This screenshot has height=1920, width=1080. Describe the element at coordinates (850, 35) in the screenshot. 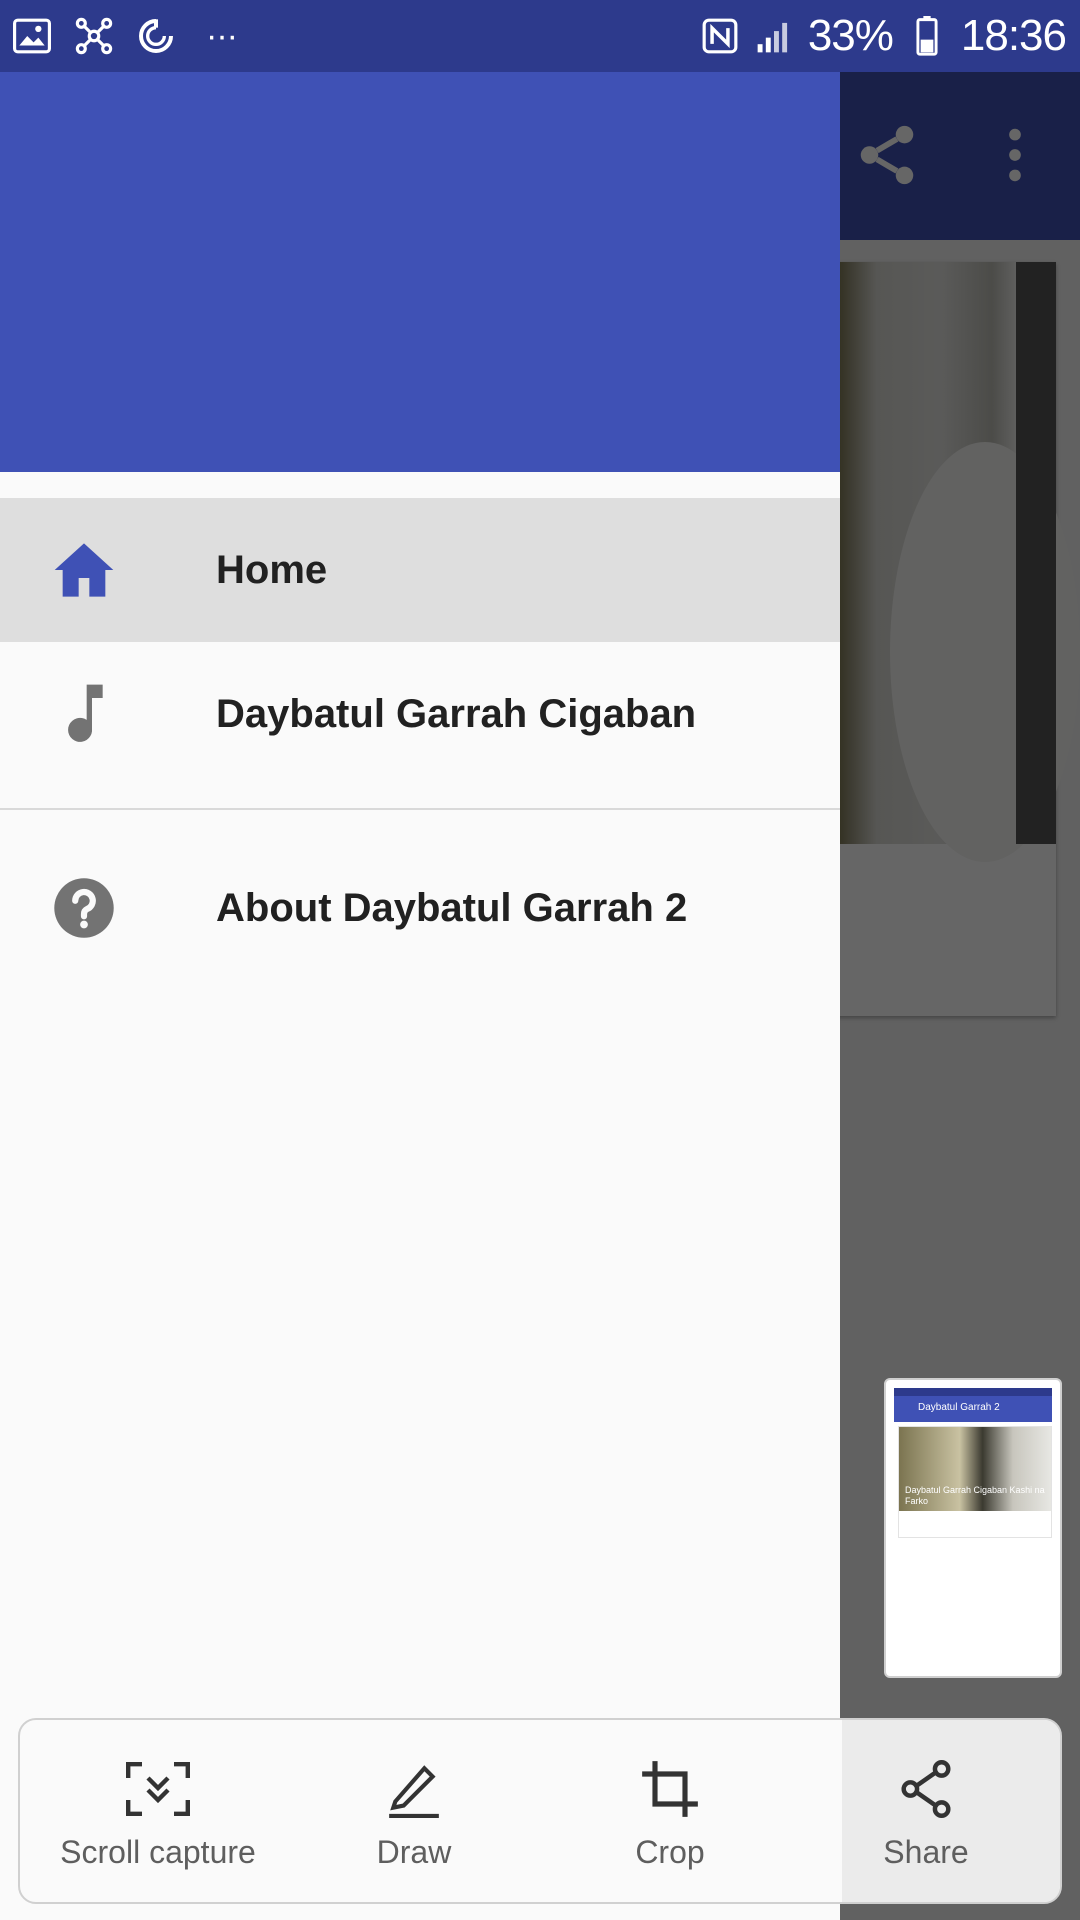

I see `battery-percent: 33%` at that location.